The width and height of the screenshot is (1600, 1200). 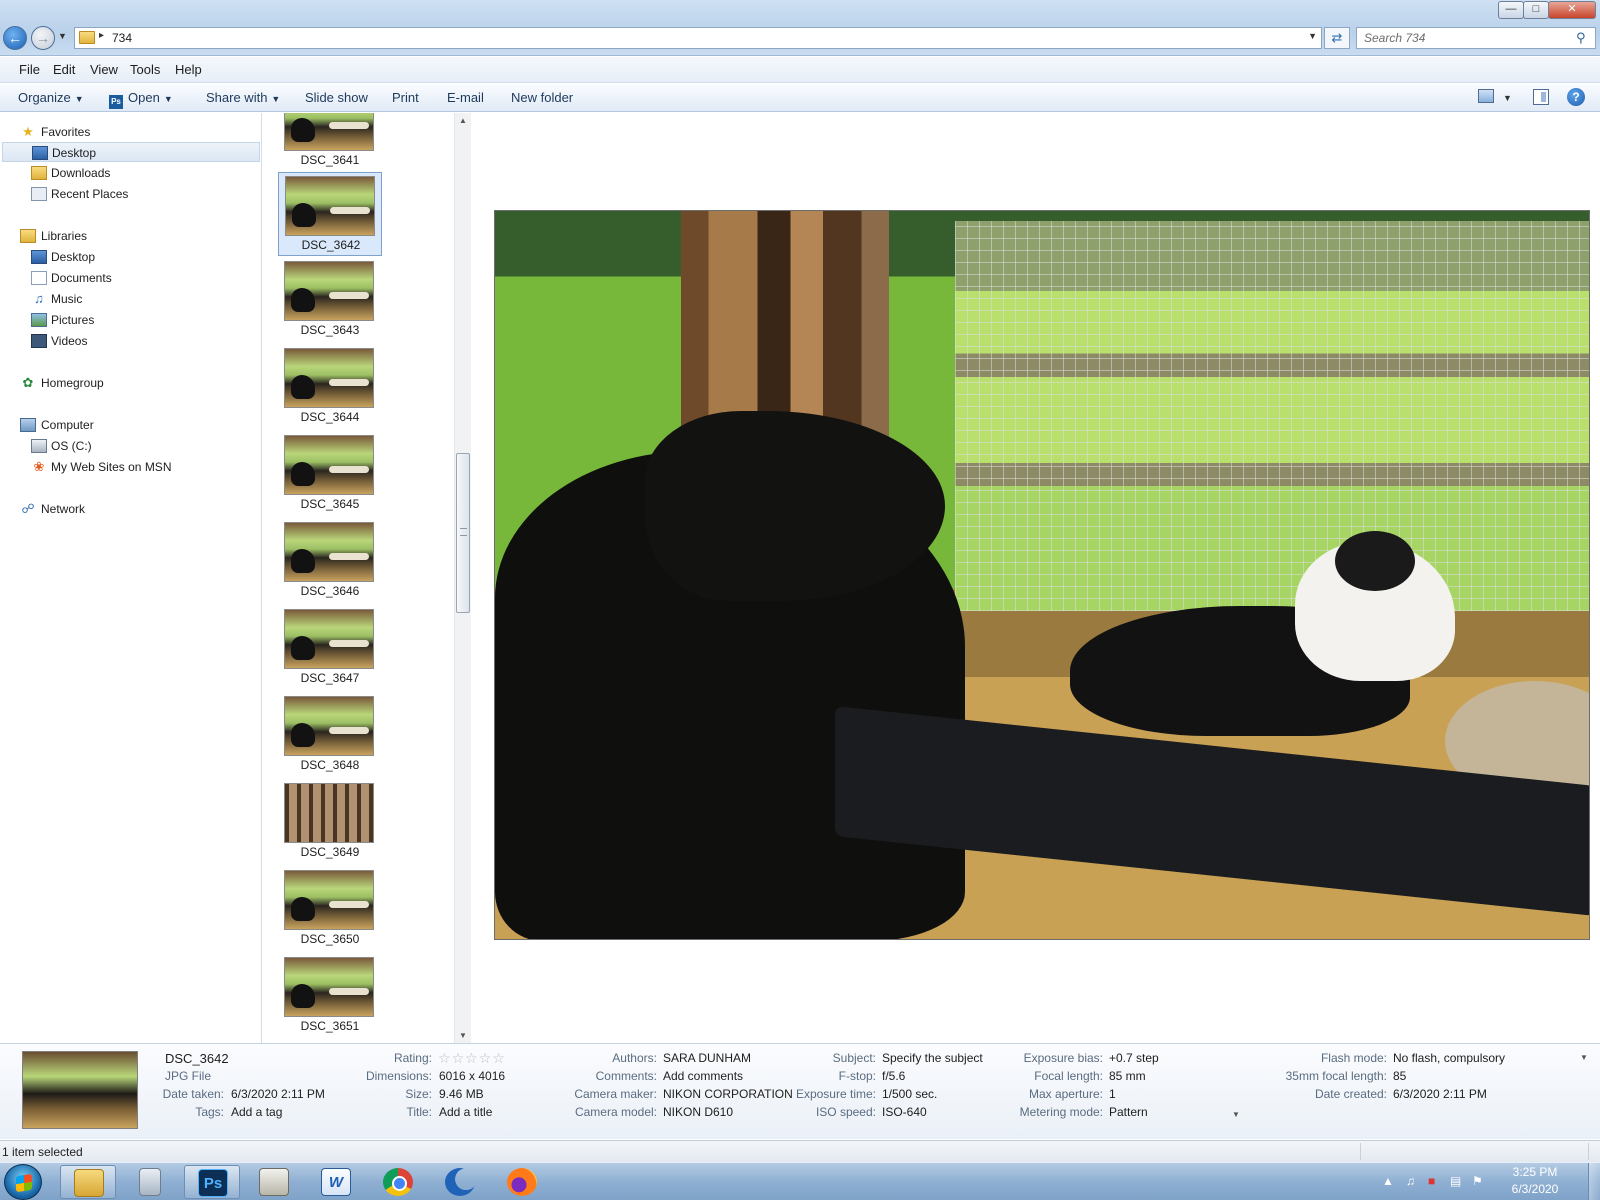 I want to click on forward-button: →, so click(x=43, y=38).